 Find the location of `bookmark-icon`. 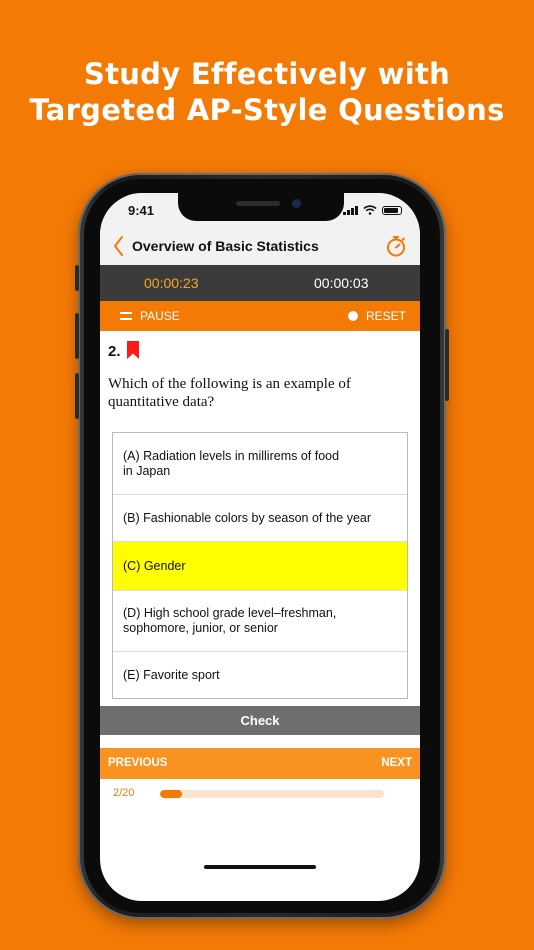

bookmark-icon is located at coordinates (133, 350).